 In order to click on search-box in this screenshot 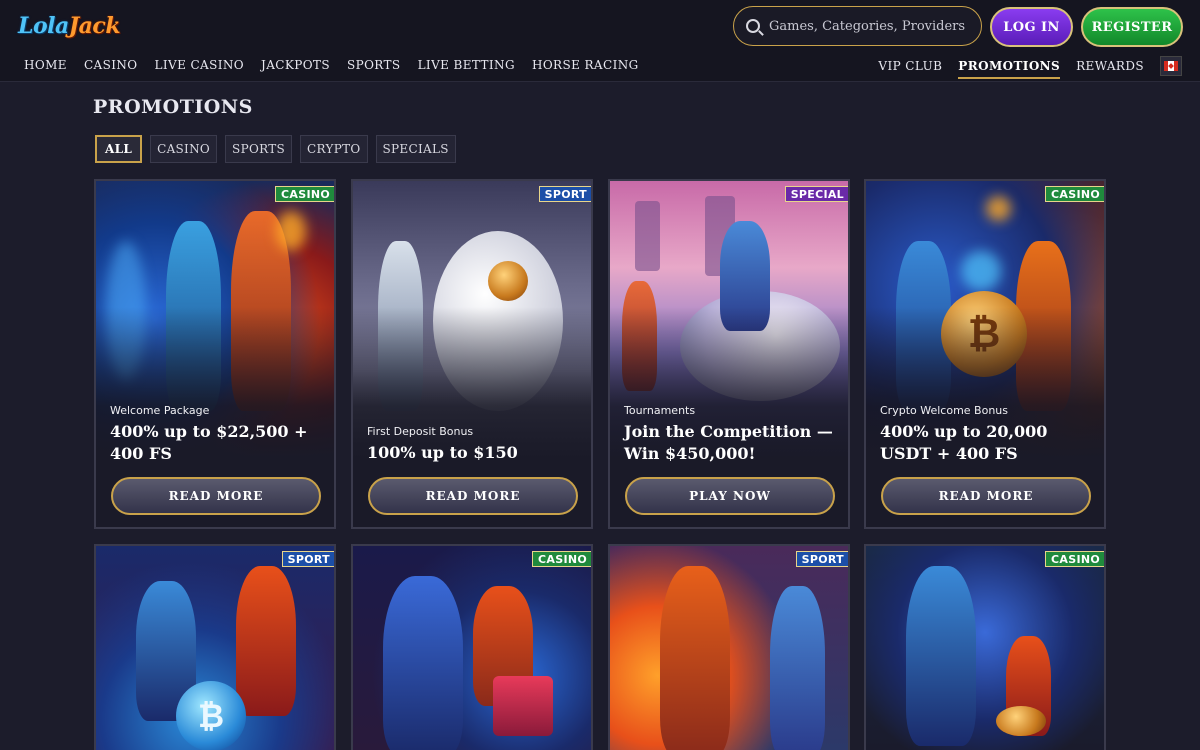, I will do `click(857, 26)`.